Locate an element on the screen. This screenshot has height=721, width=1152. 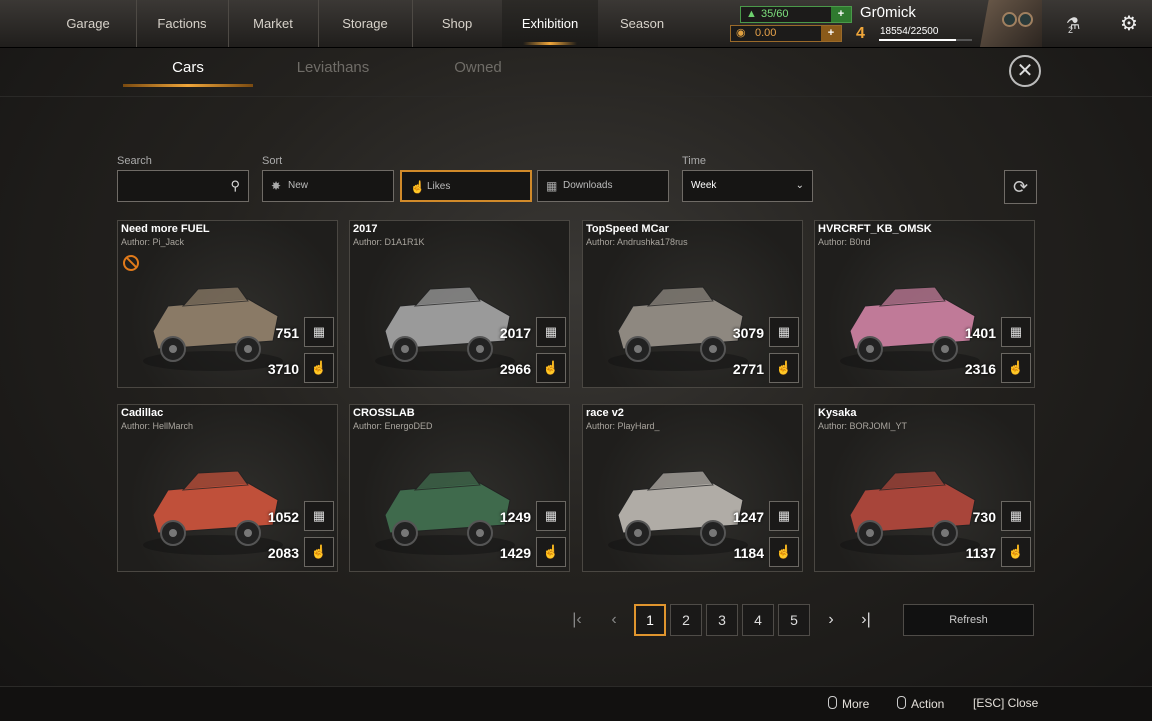
sort-option-label: Downloads is located at coordinates (588, 185).